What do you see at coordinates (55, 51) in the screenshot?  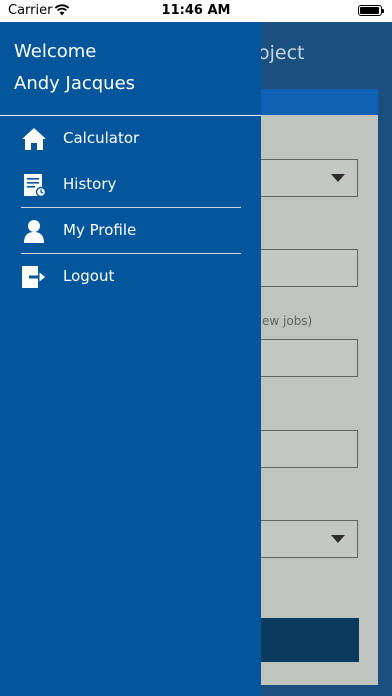 I see `welcome-text: Welcome` at bounding box center [55, 51].